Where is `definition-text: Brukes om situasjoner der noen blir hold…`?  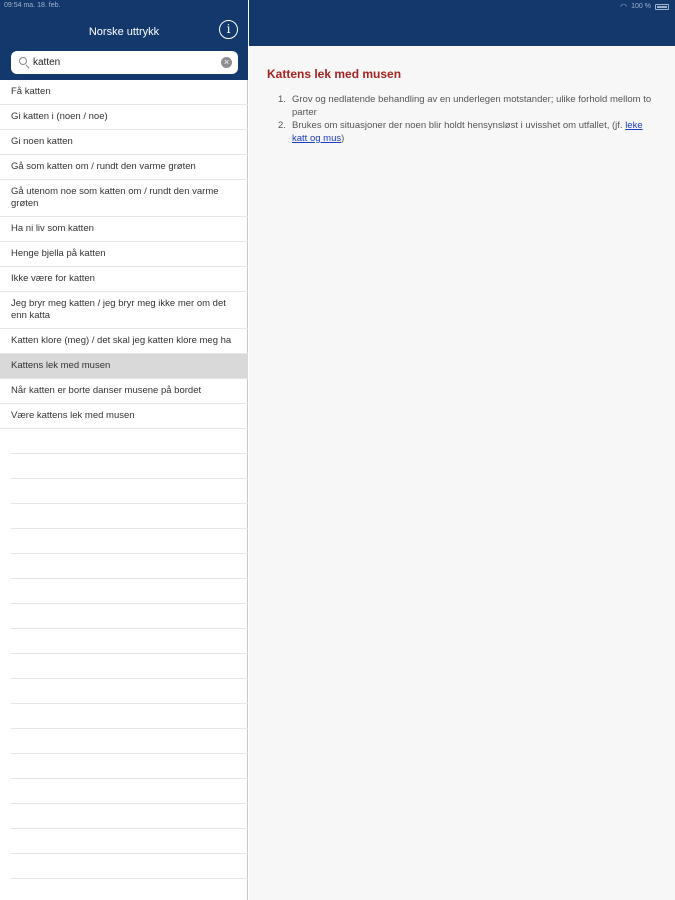 definition-text: Brukes om situasjoner der noen blir hold… is located at coordinates (475, 132).